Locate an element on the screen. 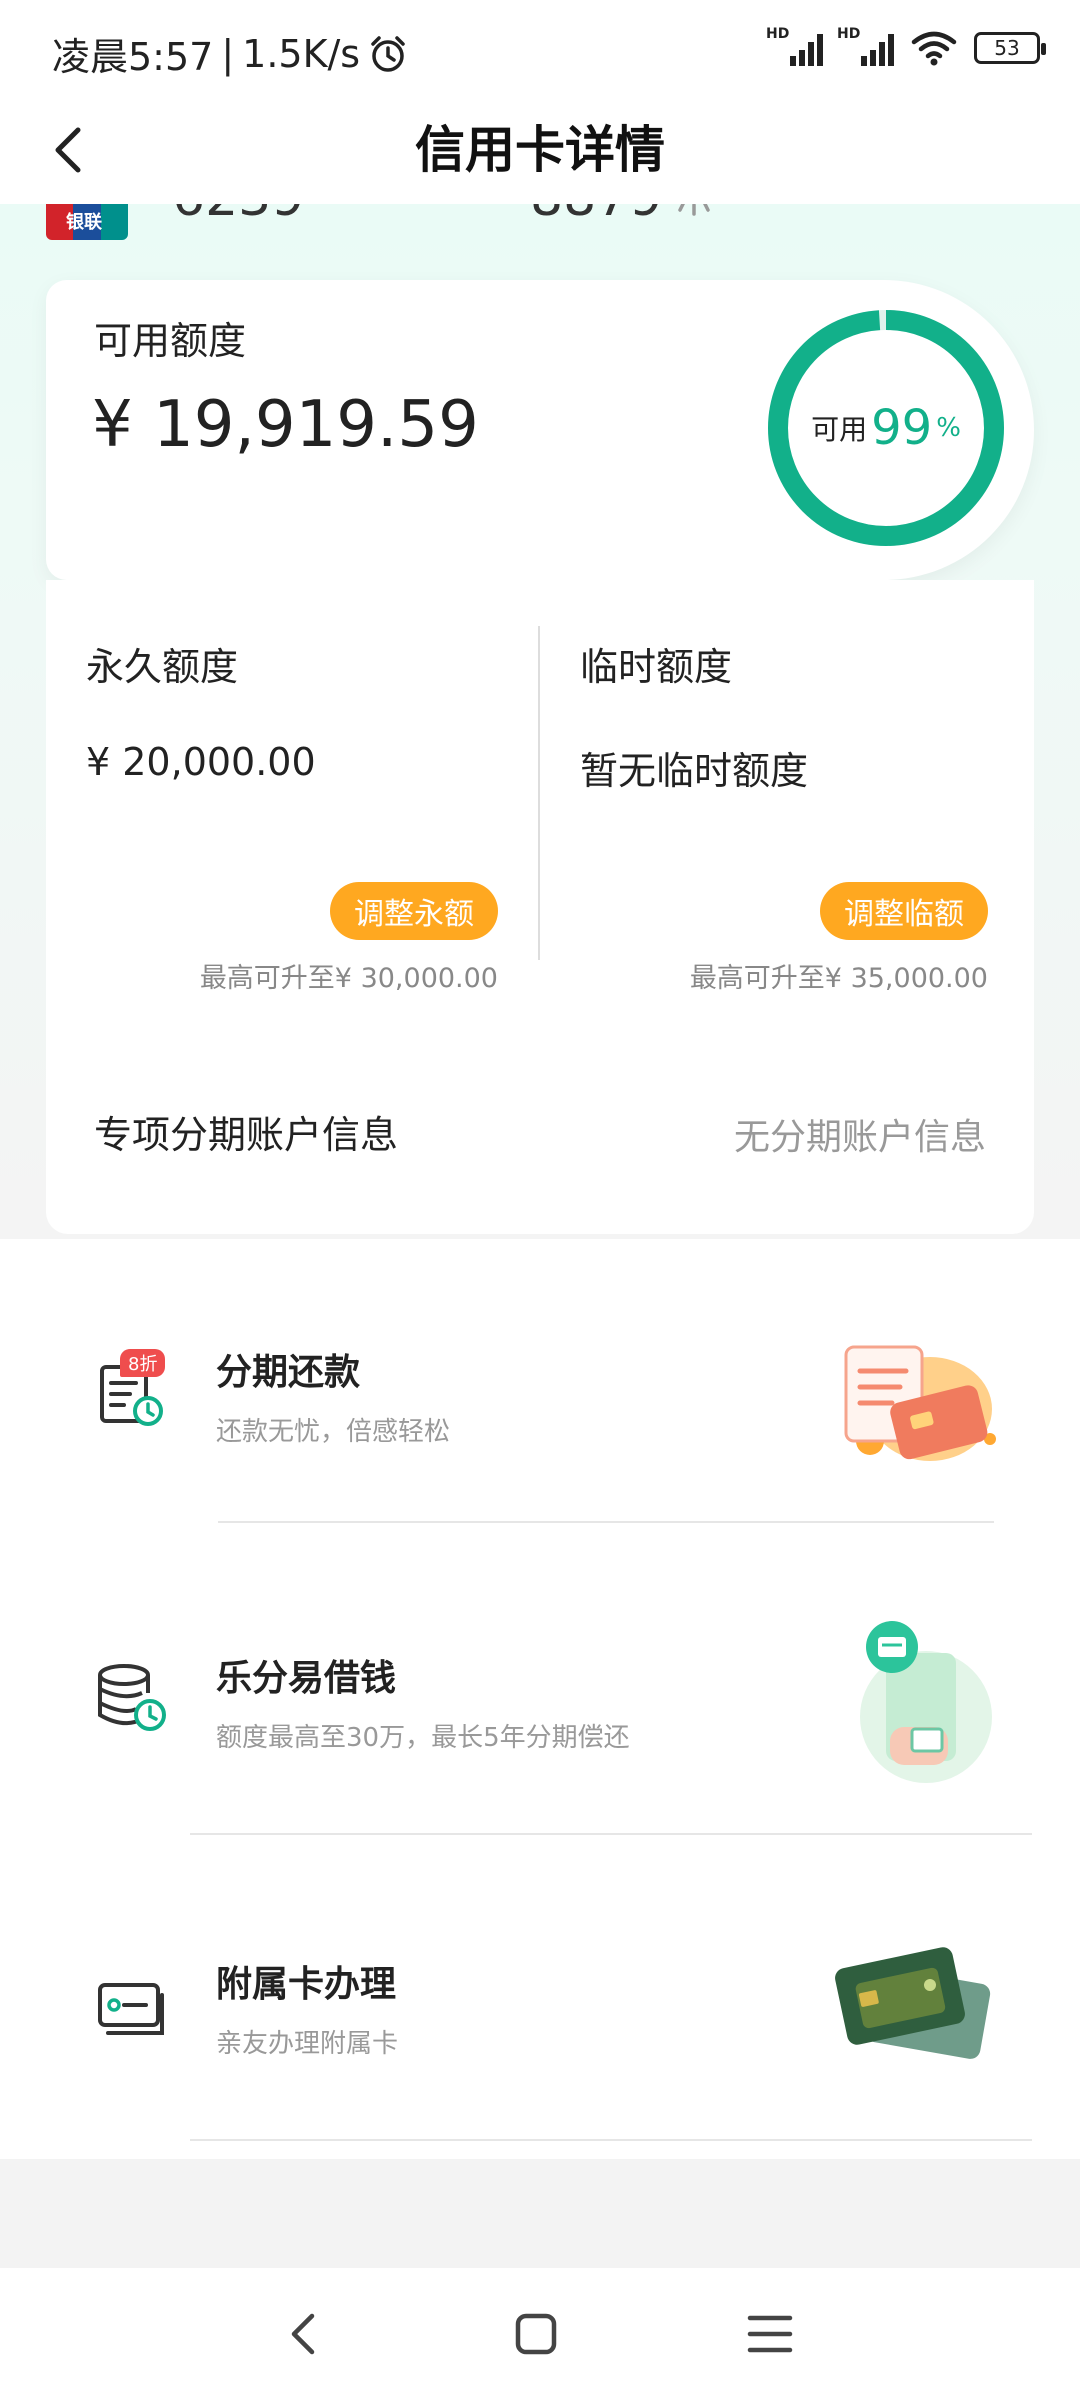 This screenshot has height=2400, width=1080. adjust-permanent-limit-button: 调整永额 is located at coordinates (414, 911).